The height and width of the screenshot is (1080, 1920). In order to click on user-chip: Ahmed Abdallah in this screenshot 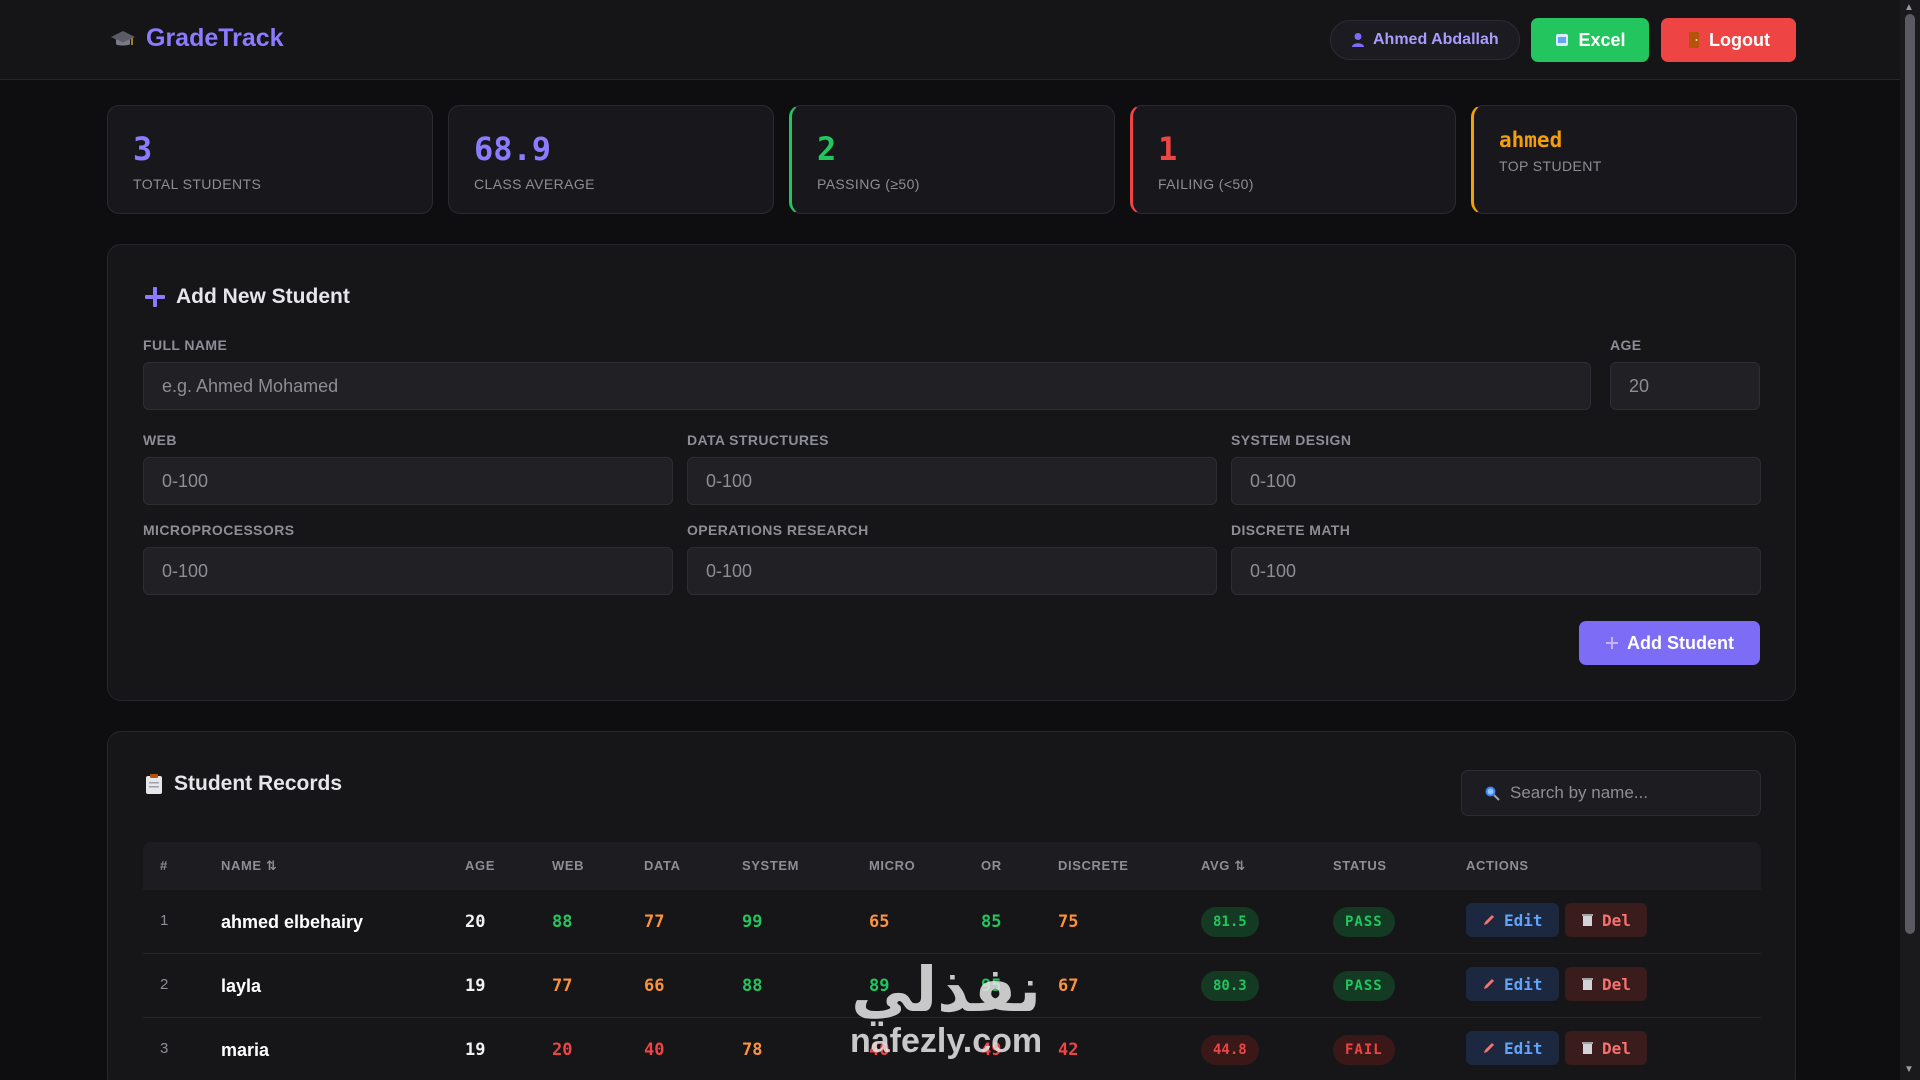, I will do `click(1425, 40)`.